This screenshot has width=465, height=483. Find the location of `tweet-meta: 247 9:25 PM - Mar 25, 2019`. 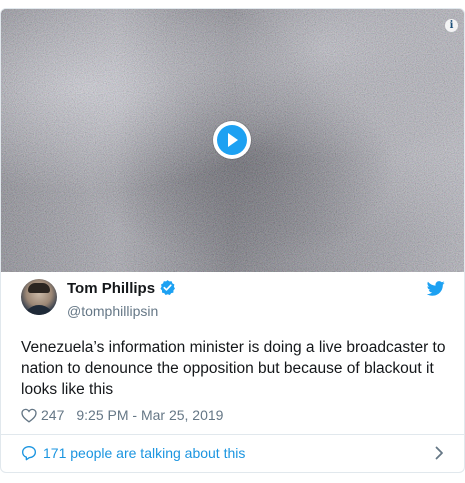

tweet-meta: 247 9:25 PM - Mar 25, 2019 is located at coordinates (122, 415).